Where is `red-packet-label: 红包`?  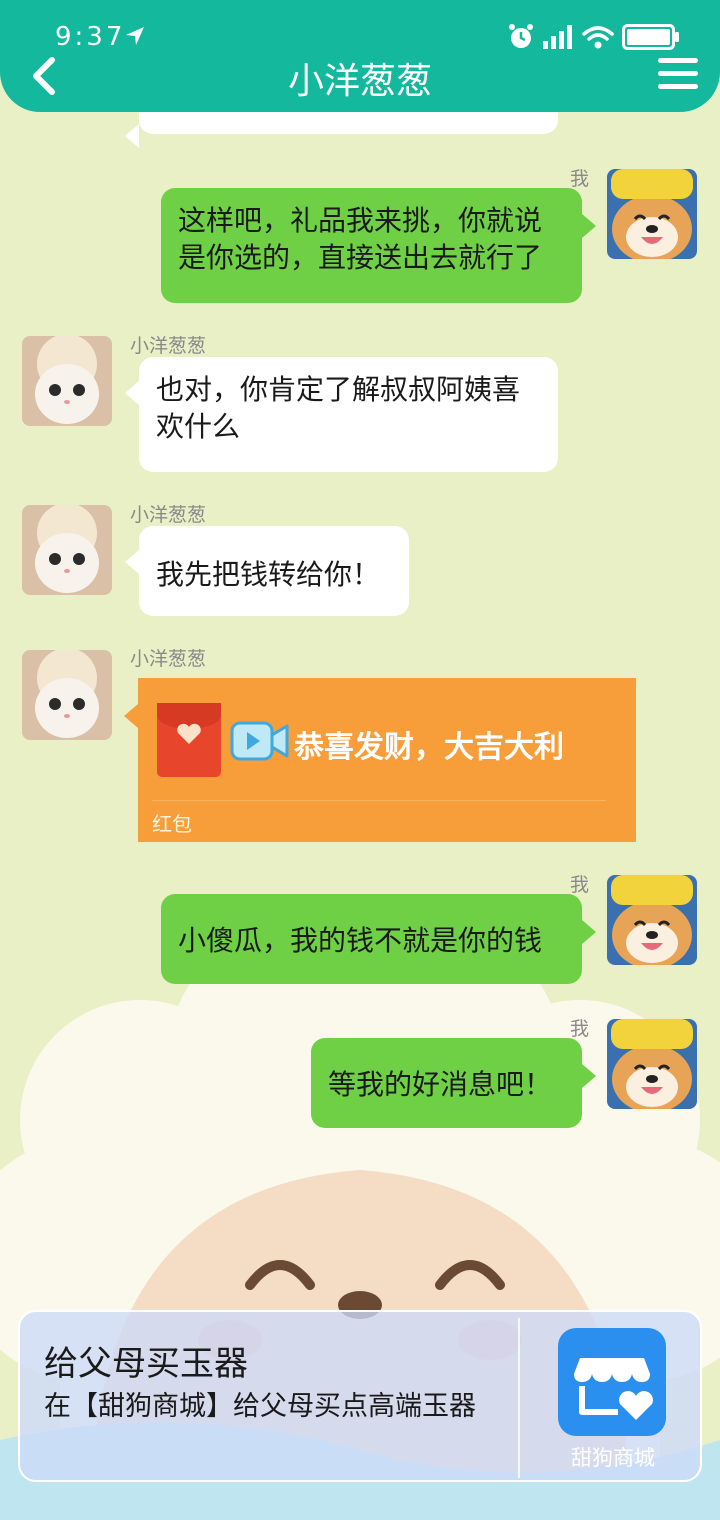
red-packet-label: 红包 is located at coordinates (172, 824).